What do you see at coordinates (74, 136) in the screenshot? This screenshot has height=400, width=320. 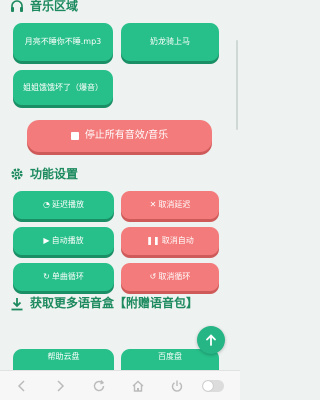 I see `stop-icon` at bounding box center [74, 136].